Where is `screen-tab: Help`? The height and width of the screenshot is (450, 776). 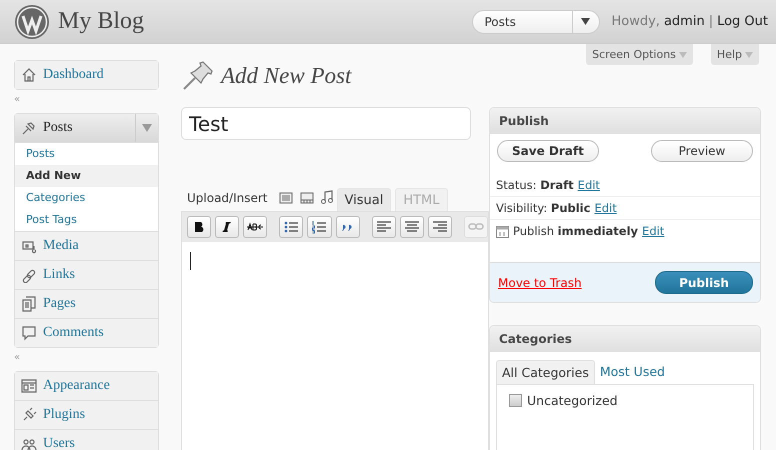 screen-tab: Help is located at coordinates (734, 54).